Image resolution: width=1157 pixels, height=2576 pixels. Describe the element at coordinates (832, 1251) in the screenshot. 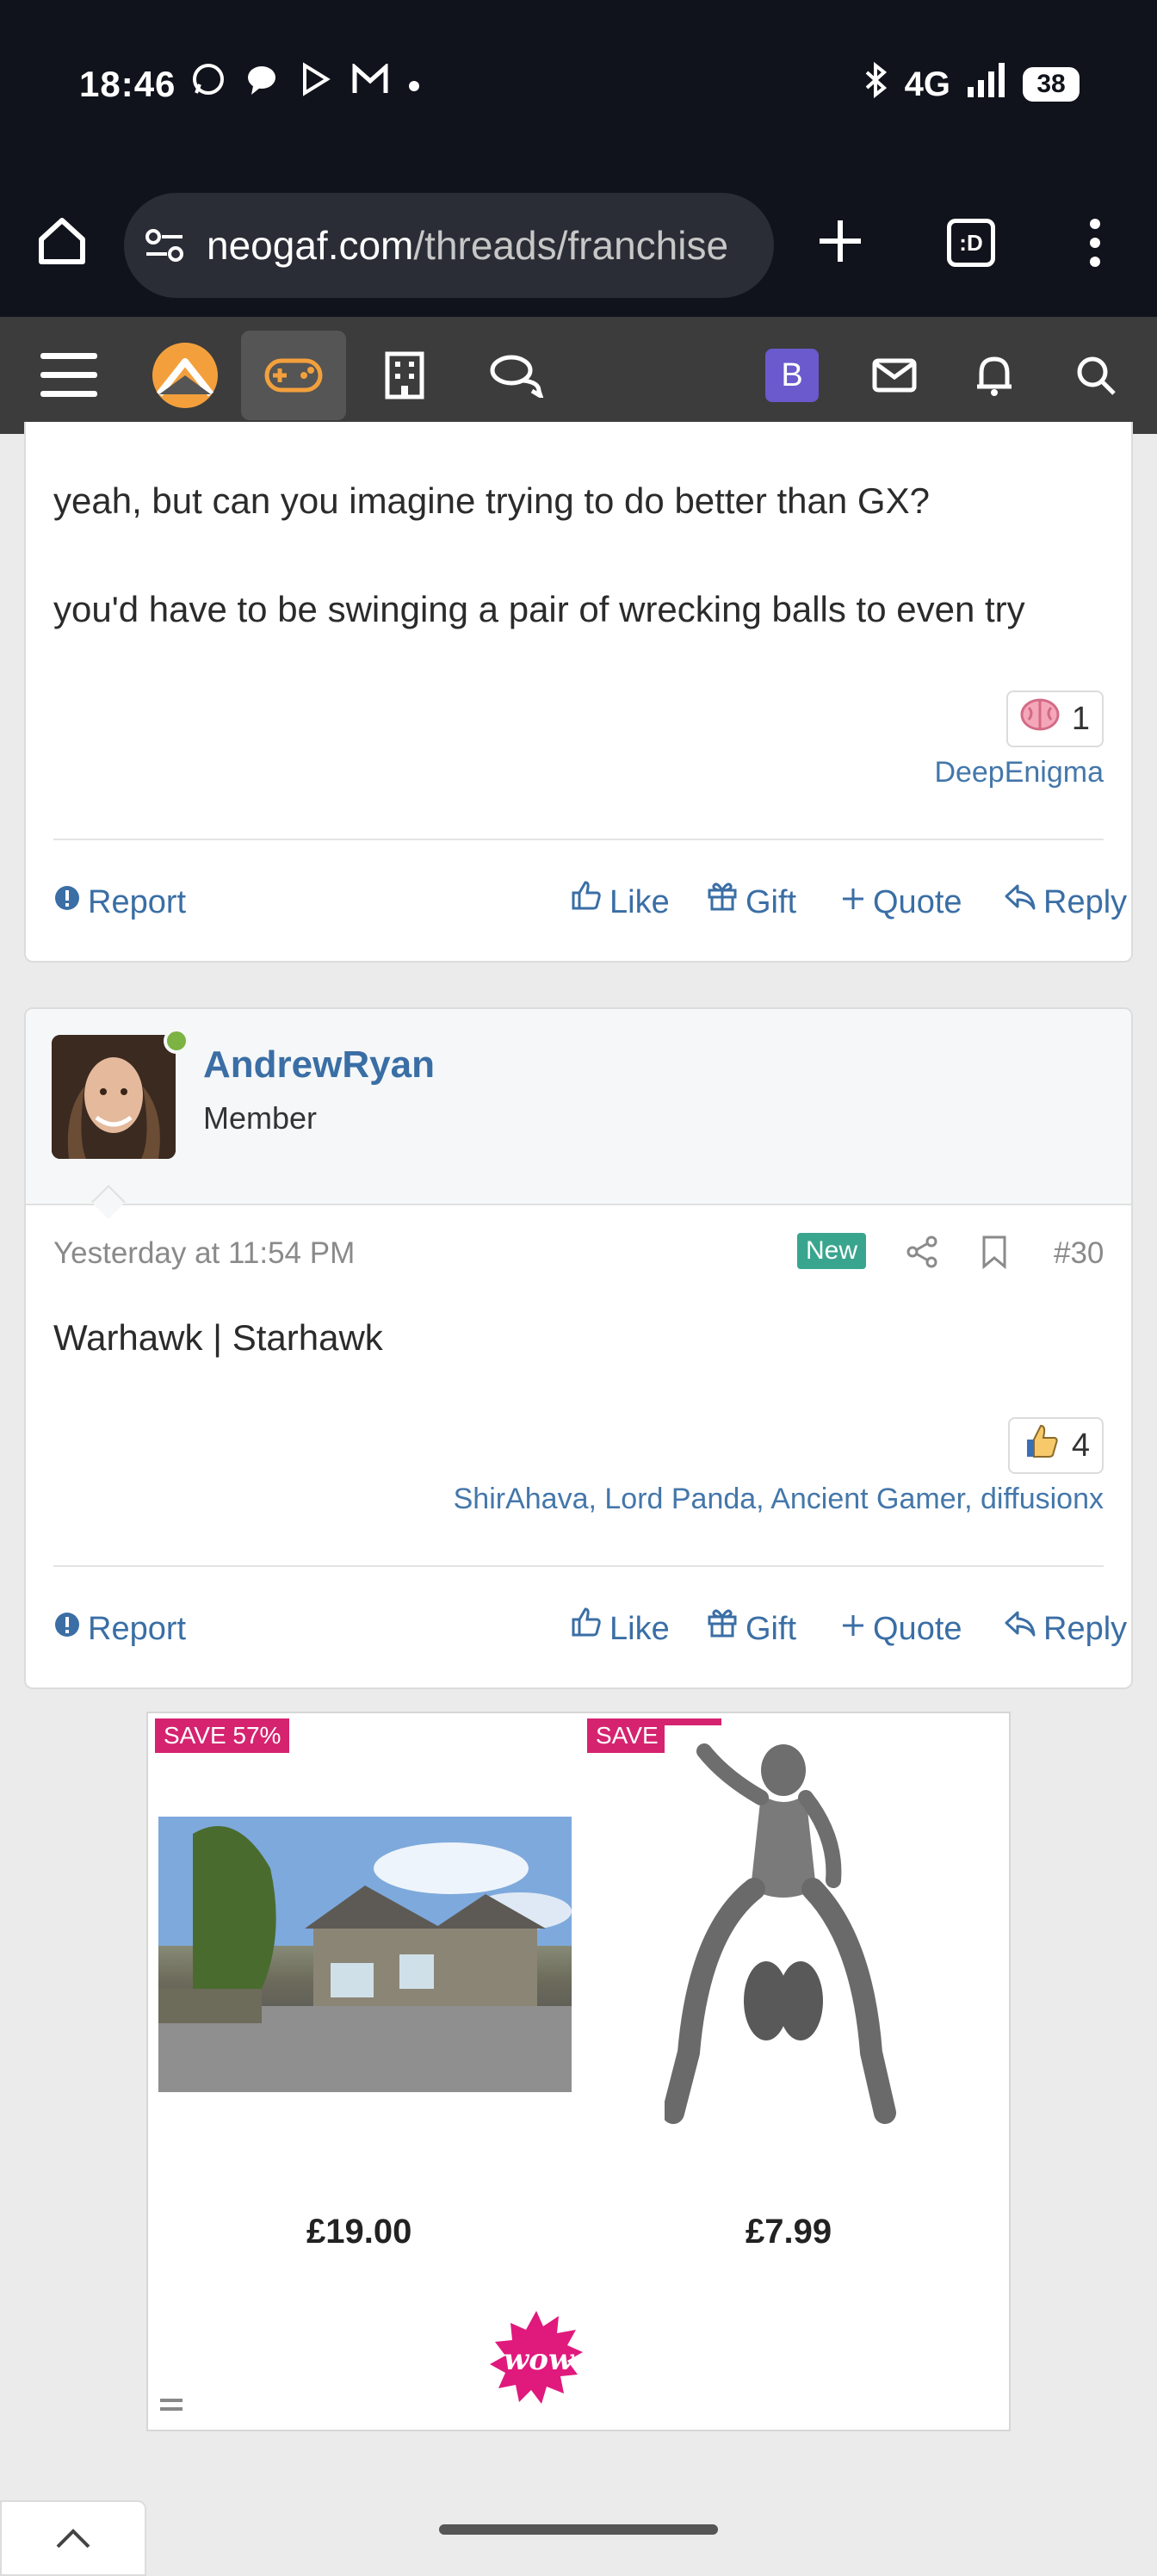

I see `status-badge: New` at that location.